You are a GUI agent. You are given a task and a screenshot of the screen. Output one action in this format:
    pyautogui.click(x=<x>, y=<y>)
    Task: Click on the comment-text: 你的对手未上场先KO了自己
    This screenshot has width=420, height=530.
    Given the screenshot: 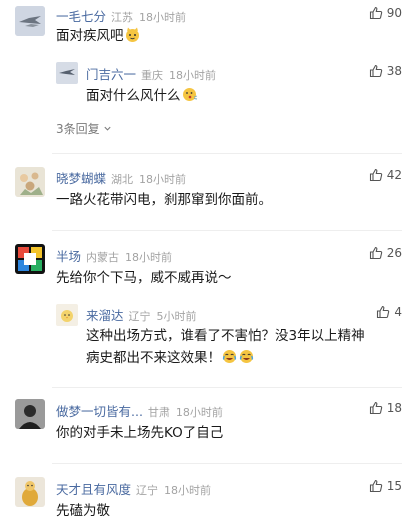 What is the action you would take?
    pyautogui.click(x=140, y=433)
    